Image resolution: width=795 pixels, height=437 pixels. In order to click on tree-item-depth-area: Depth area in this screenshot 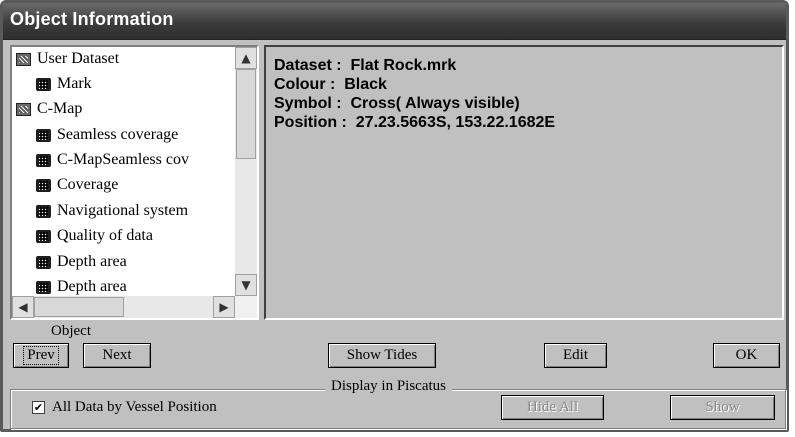, I will do `click(81, 262)`.